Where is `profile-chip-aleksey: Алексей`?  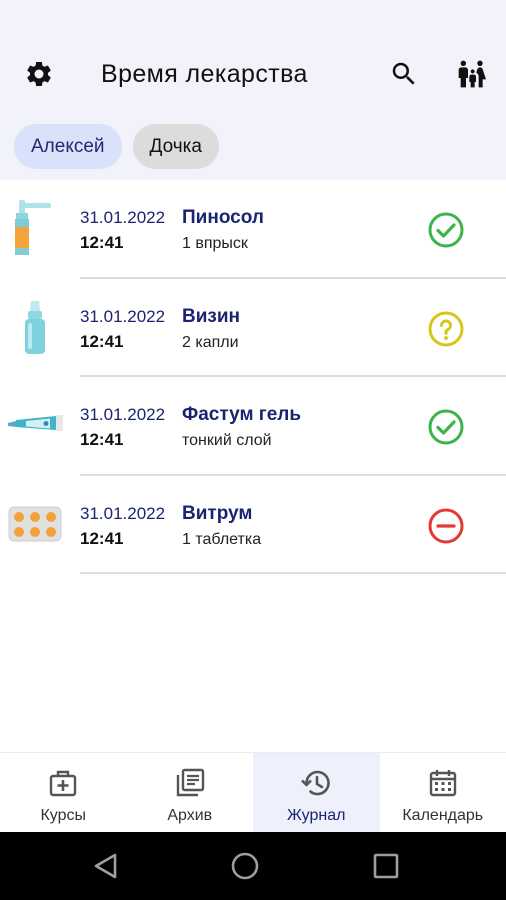
profile-chip-aleksey: Алексей is located at coordinates (68, 146).